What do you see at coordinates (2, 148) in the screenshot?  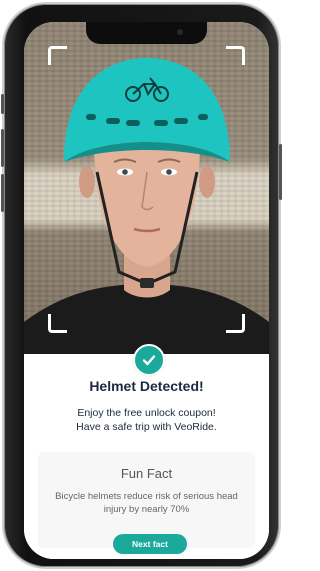 I see `volume-up-button` at bounding box center [2, 148].